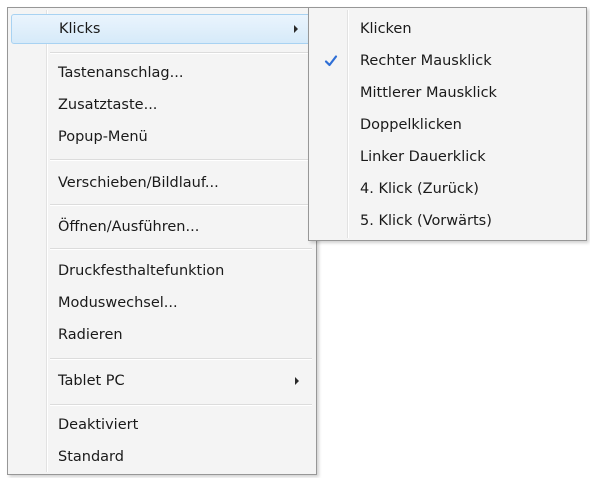  What do you see at coordinates (91, 457) in the screenshot?
I see `menu-item-label: Standard` at bounding box center [91, 457].